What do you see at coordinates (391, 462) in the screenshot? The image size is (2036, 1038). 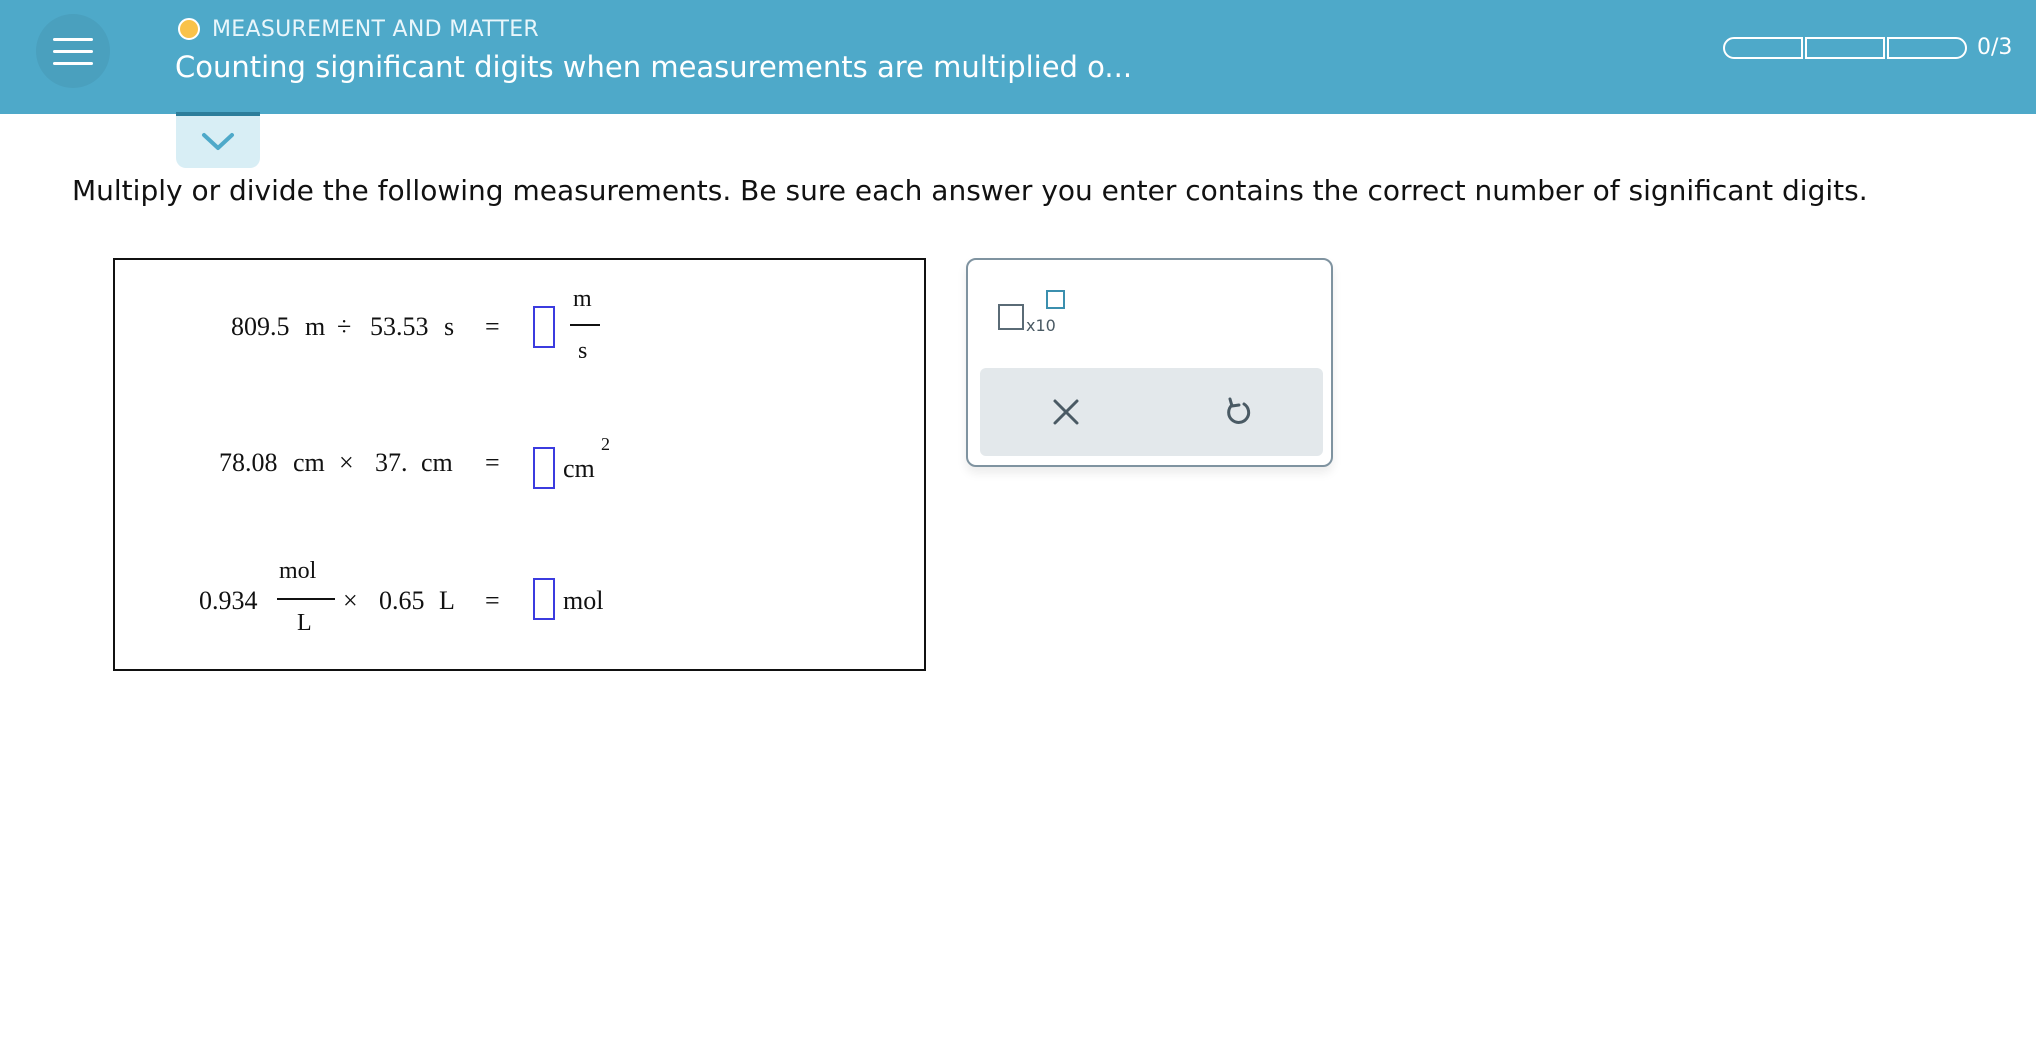 I see `p2-value2: 37.` at bounding box center [391, 462].